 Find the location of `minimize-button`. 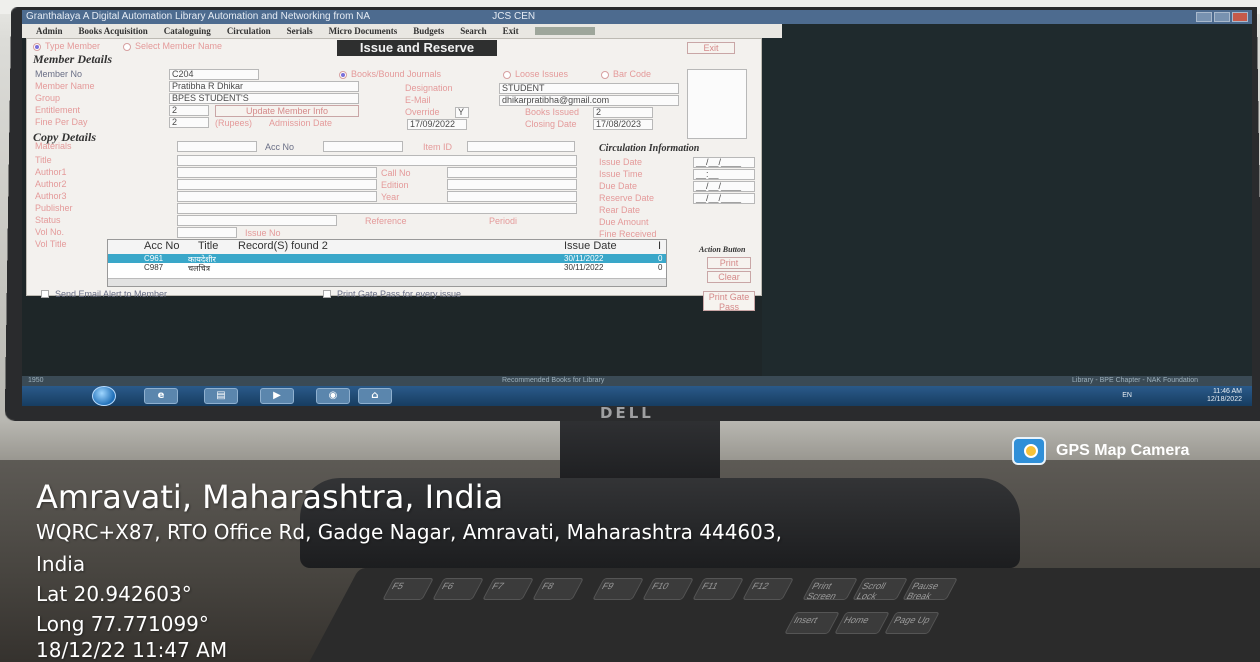

minimize-button is located at coordinates (1204, 17).